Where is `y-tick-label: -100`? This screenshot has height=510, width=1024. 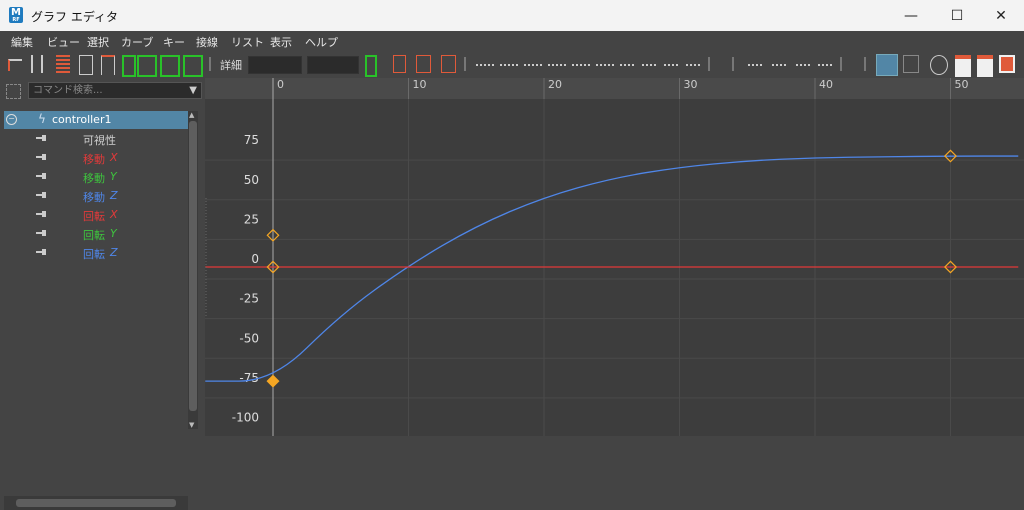 y-tick-label: -100 is located at coordinates (245, 418).